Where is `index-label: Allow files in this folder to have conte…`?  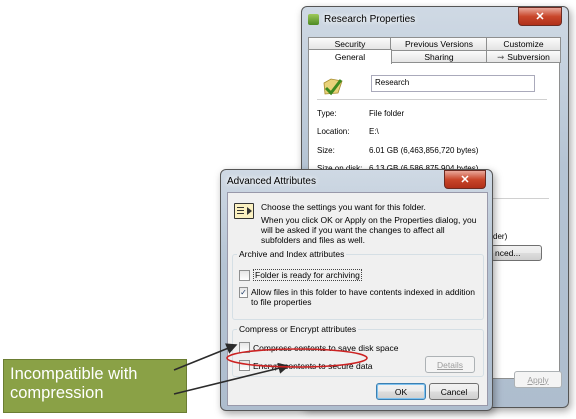
index-label: Allow files in this folder to have conte… is located at coordinates (363, 297).